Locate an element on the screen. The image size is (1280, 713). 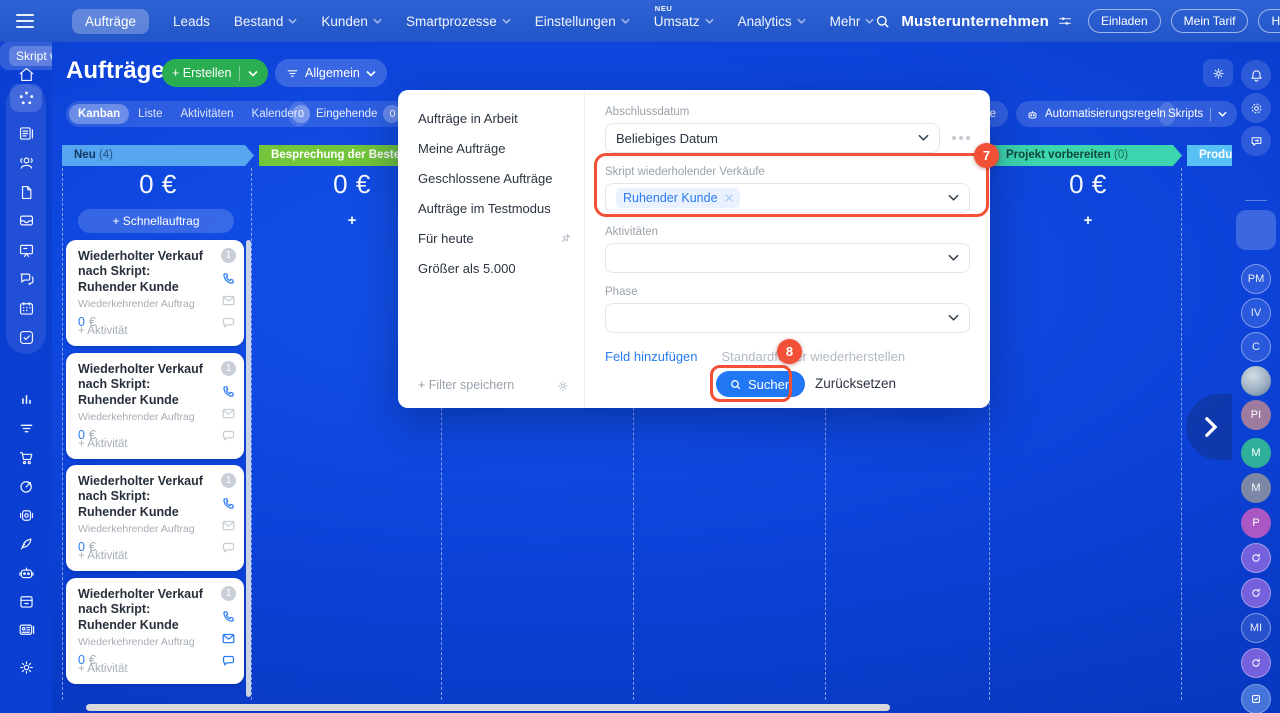
stats-icon is located at coordinates (26, 398).